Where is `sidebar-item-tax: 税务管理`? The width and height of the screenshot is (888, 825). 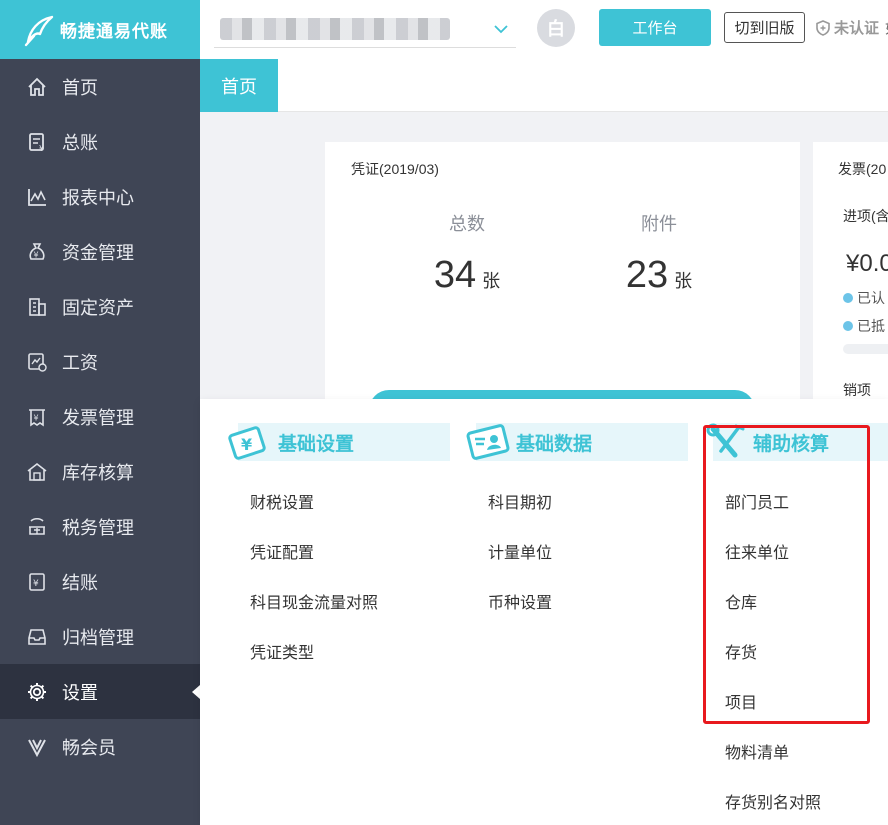
sidebar-item-tax: 税务管理 is located at coordinates (100, 526).